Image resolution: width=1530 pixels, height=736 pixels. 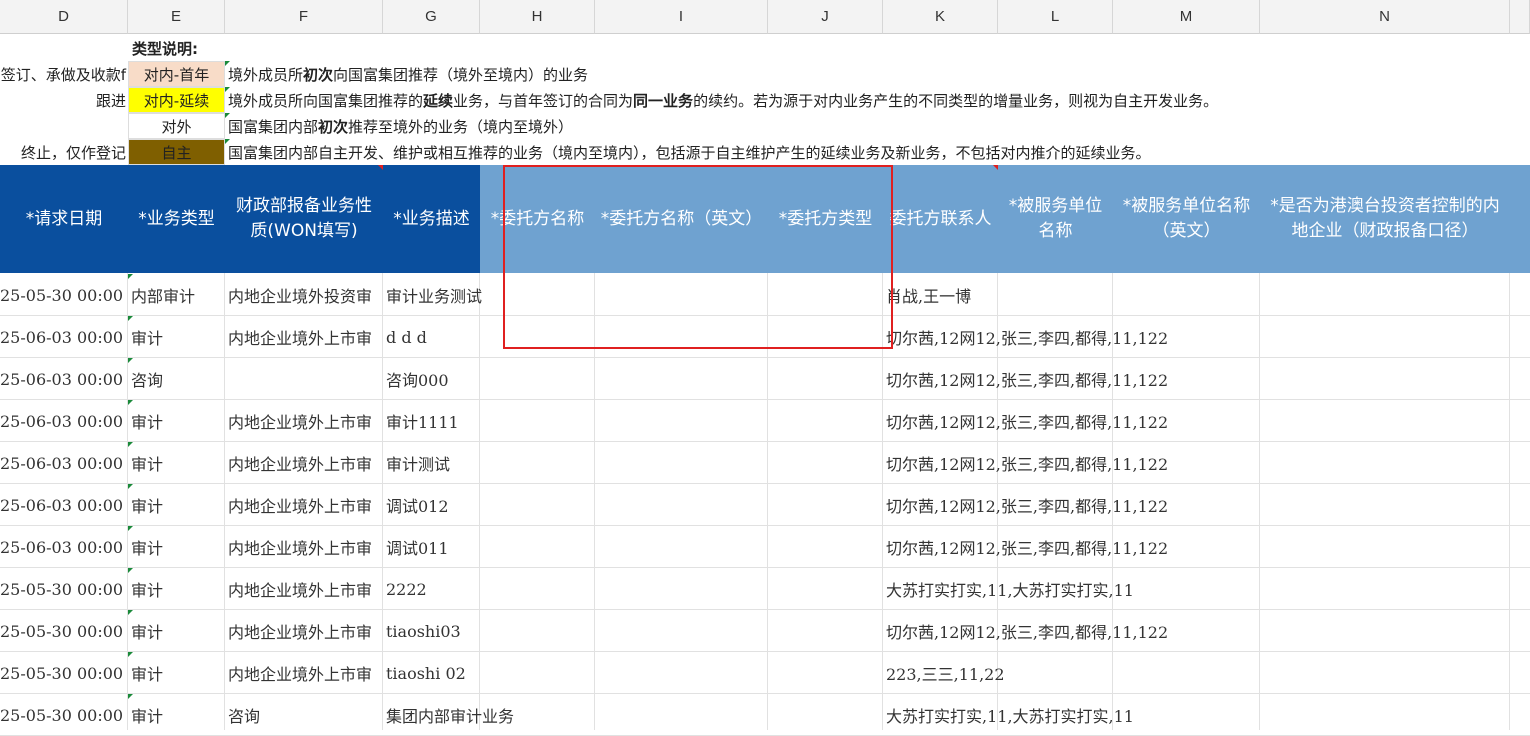 I want to click on cell-nature, so click(x=304, y=379).